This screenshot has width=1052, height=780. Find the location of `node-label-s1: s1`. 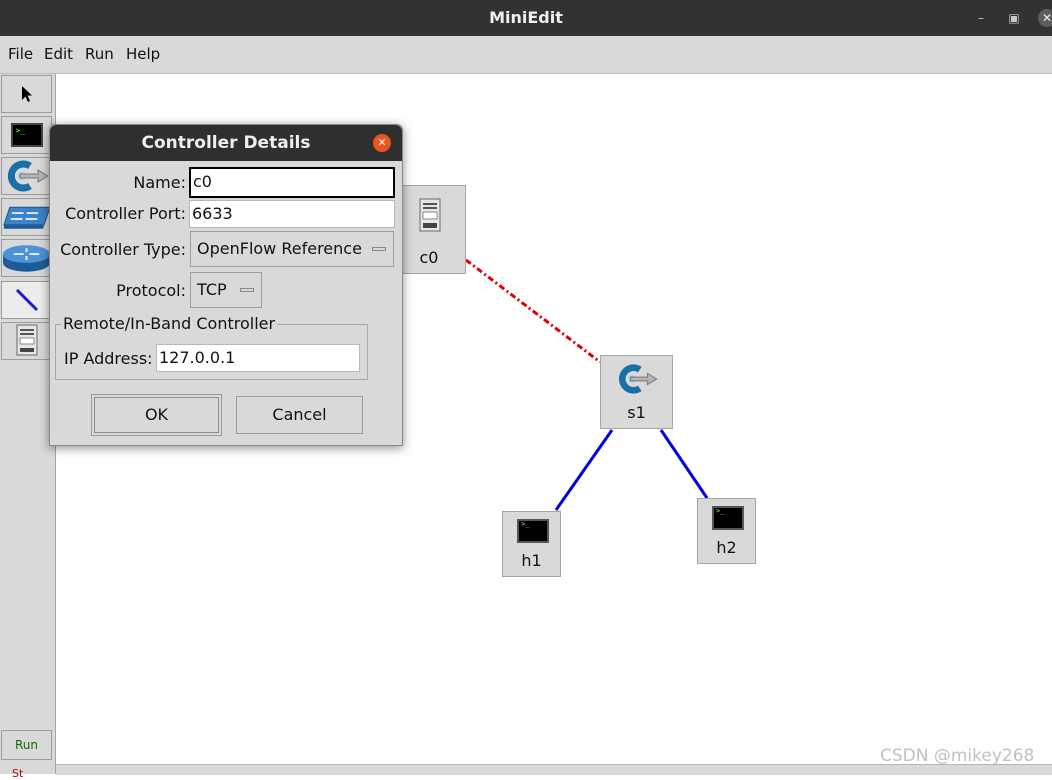

node-label-s1: s1 is located at coordinates (636, 412).